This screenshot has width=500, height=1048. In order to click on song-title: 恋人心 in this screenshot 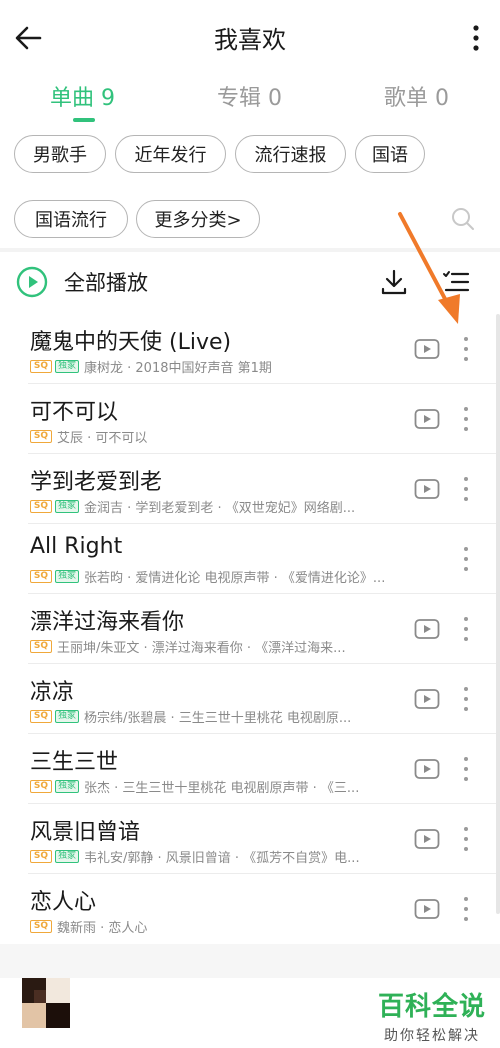, I will do `click(63, 902)`.